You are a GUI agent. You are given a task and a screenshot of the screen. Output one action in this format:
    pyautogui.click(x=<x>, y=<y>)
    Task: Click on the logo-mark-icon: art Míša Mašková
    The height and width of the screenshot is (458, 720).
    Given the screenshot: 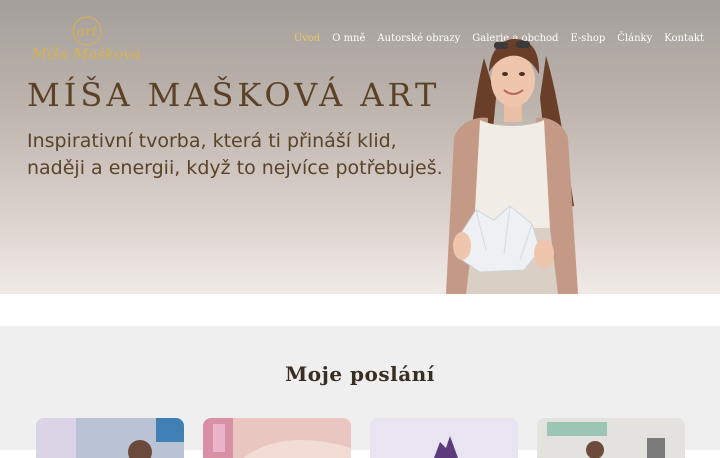 What is the action you would take?
    pyautogui.click(x=85, y=39)
    